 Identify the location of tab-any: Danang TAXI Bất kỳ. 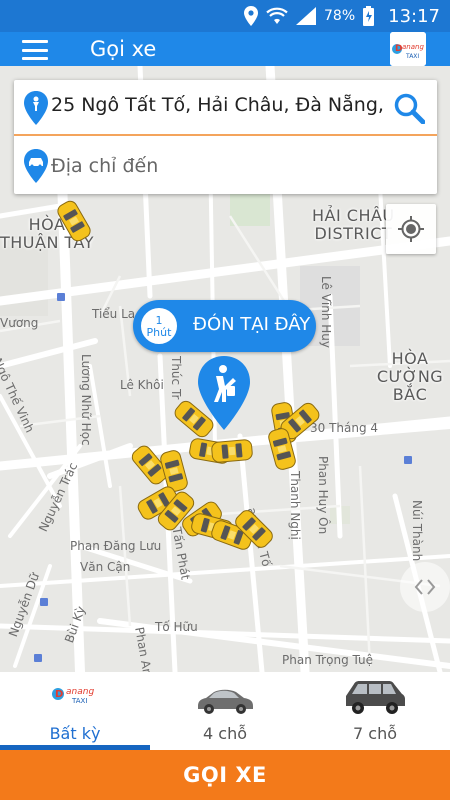
(75, 711).